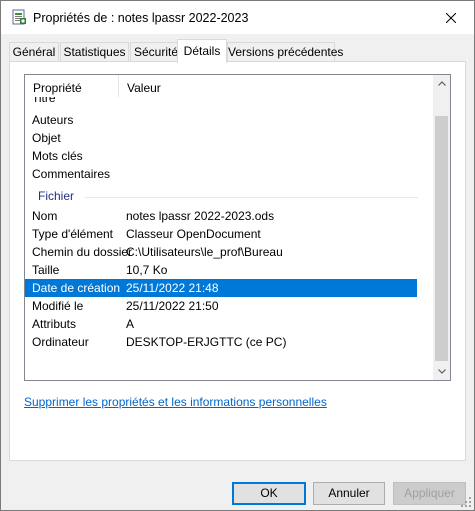 The width and height of the screenshot is (475, 511). What do you see at coordinates (429, 493) in the screenshot?
I see `apply-button: Appliquer` at bounding box center [429, 493].